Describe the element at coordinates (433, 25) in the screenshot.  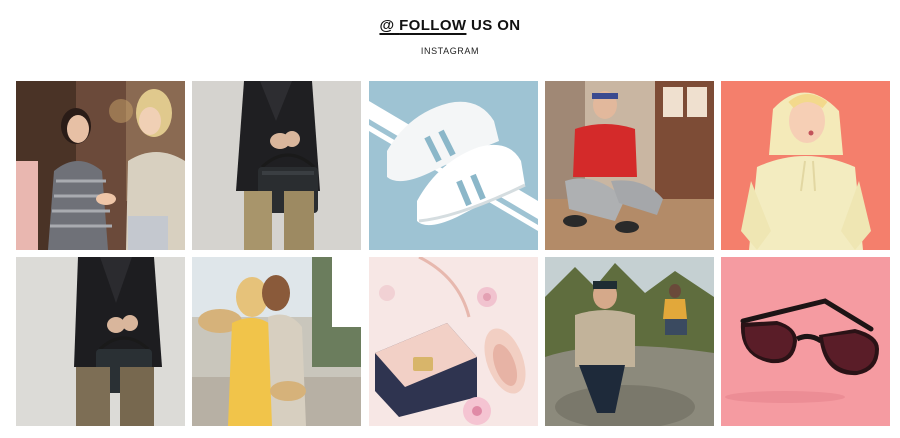
I see `follow-text: FOLLOW` at that location.